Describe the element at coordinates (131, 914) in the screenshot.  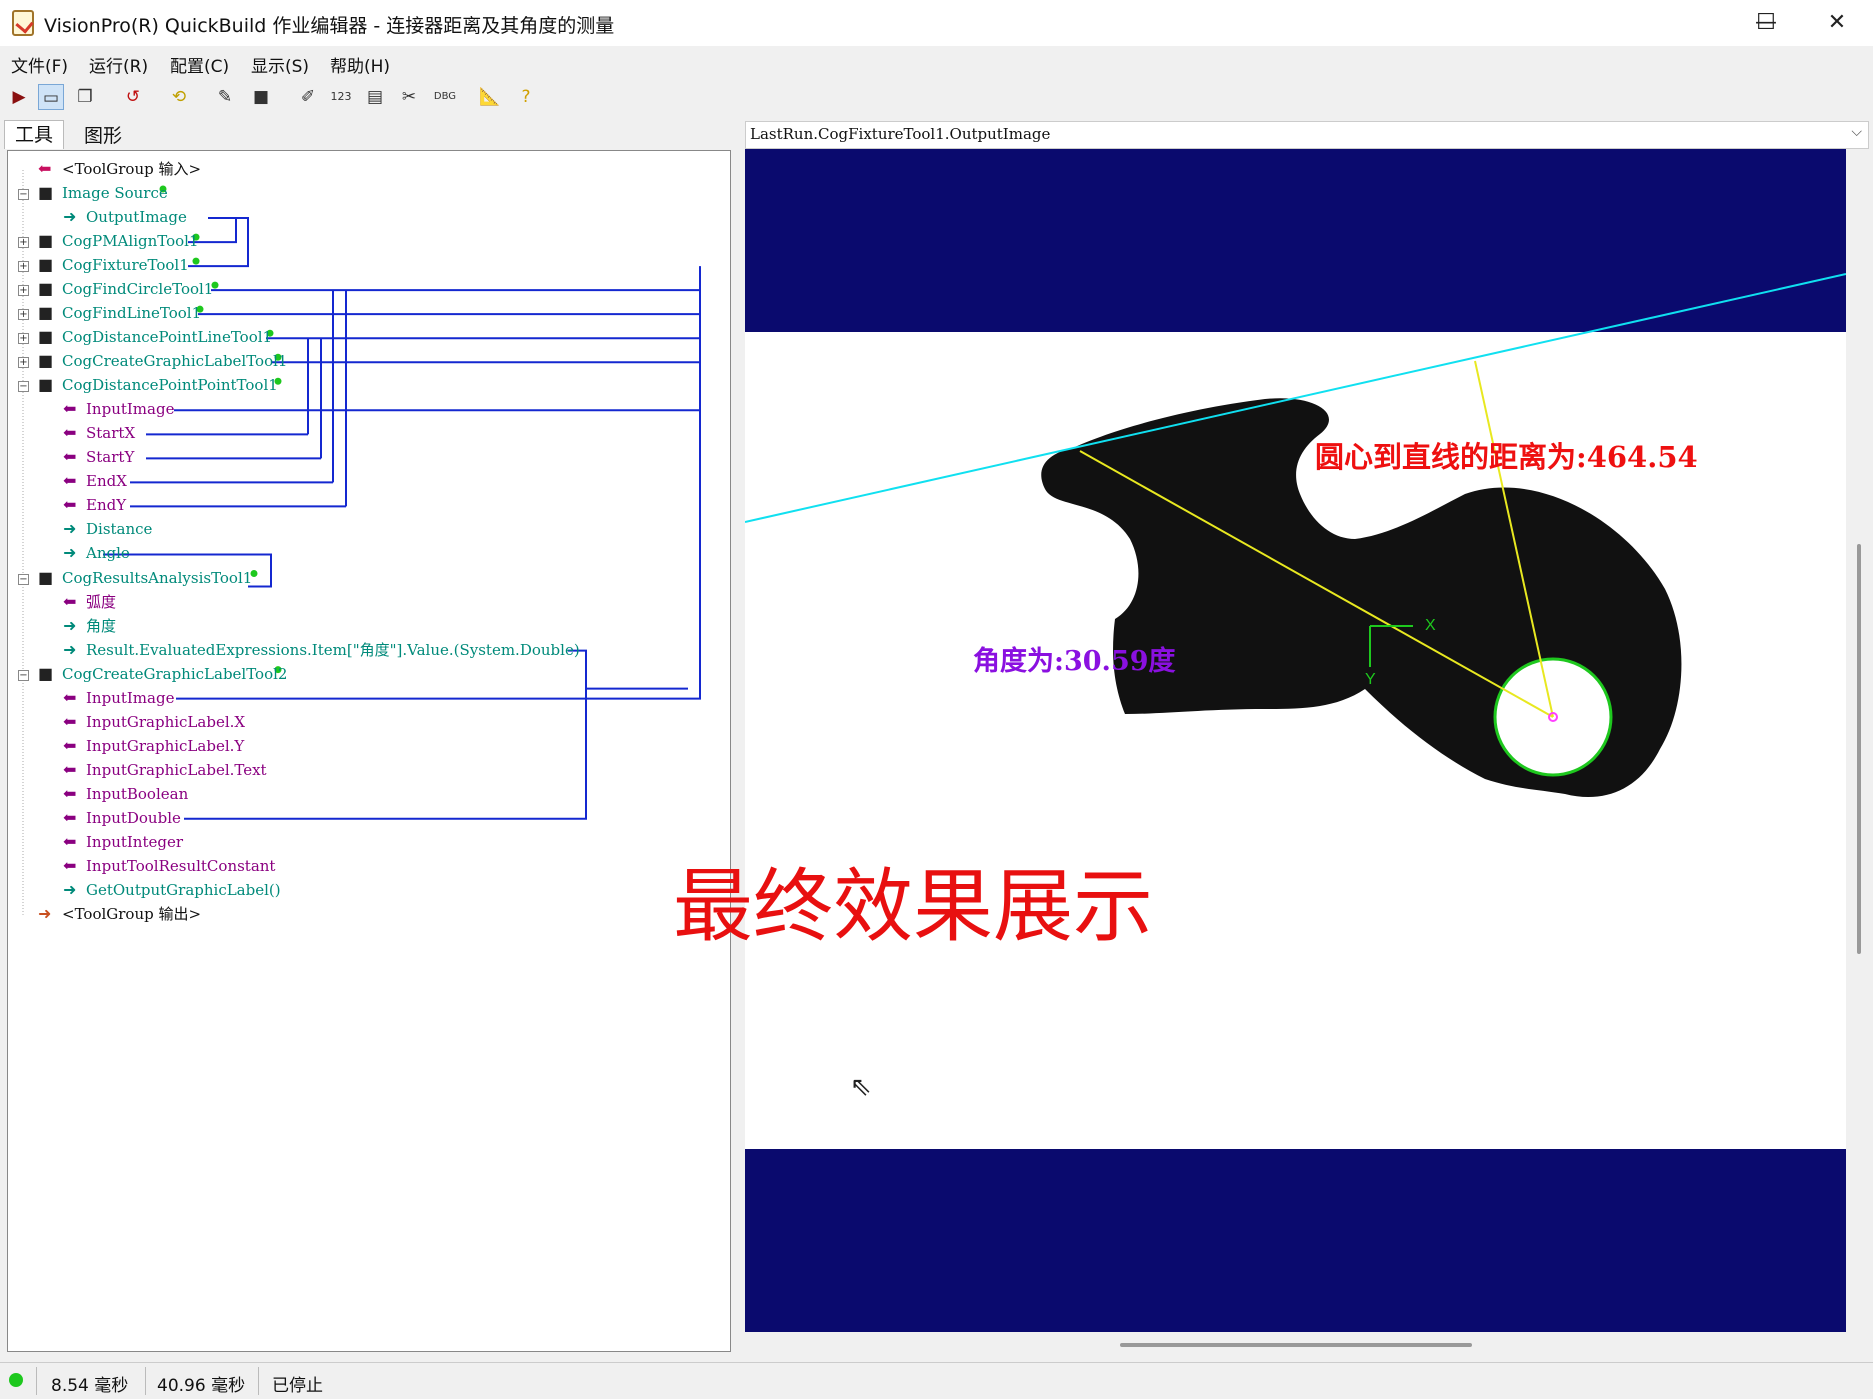
I see `tree-group-node: <ToolGroup 输出>` at that location.